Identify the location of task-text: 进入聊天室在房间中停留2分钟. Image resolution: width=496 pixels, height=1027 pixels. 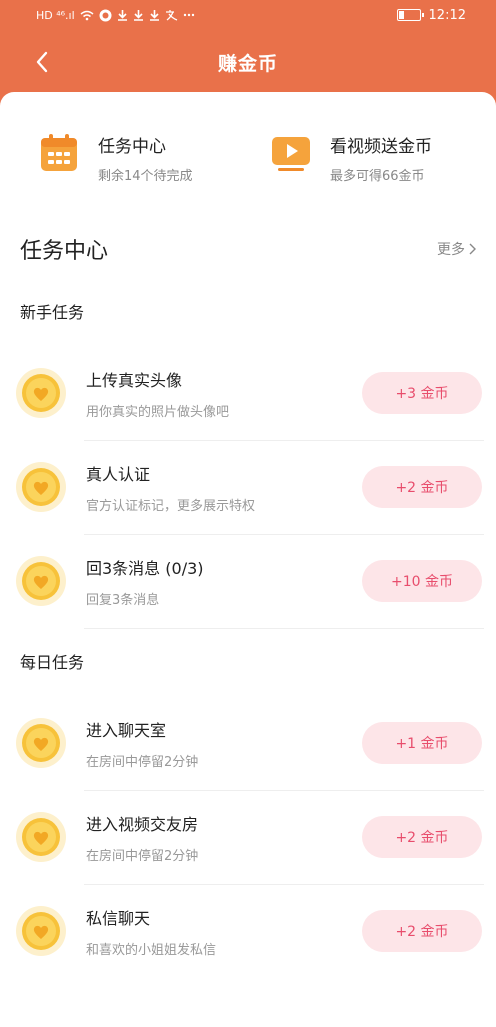
(224, 743).